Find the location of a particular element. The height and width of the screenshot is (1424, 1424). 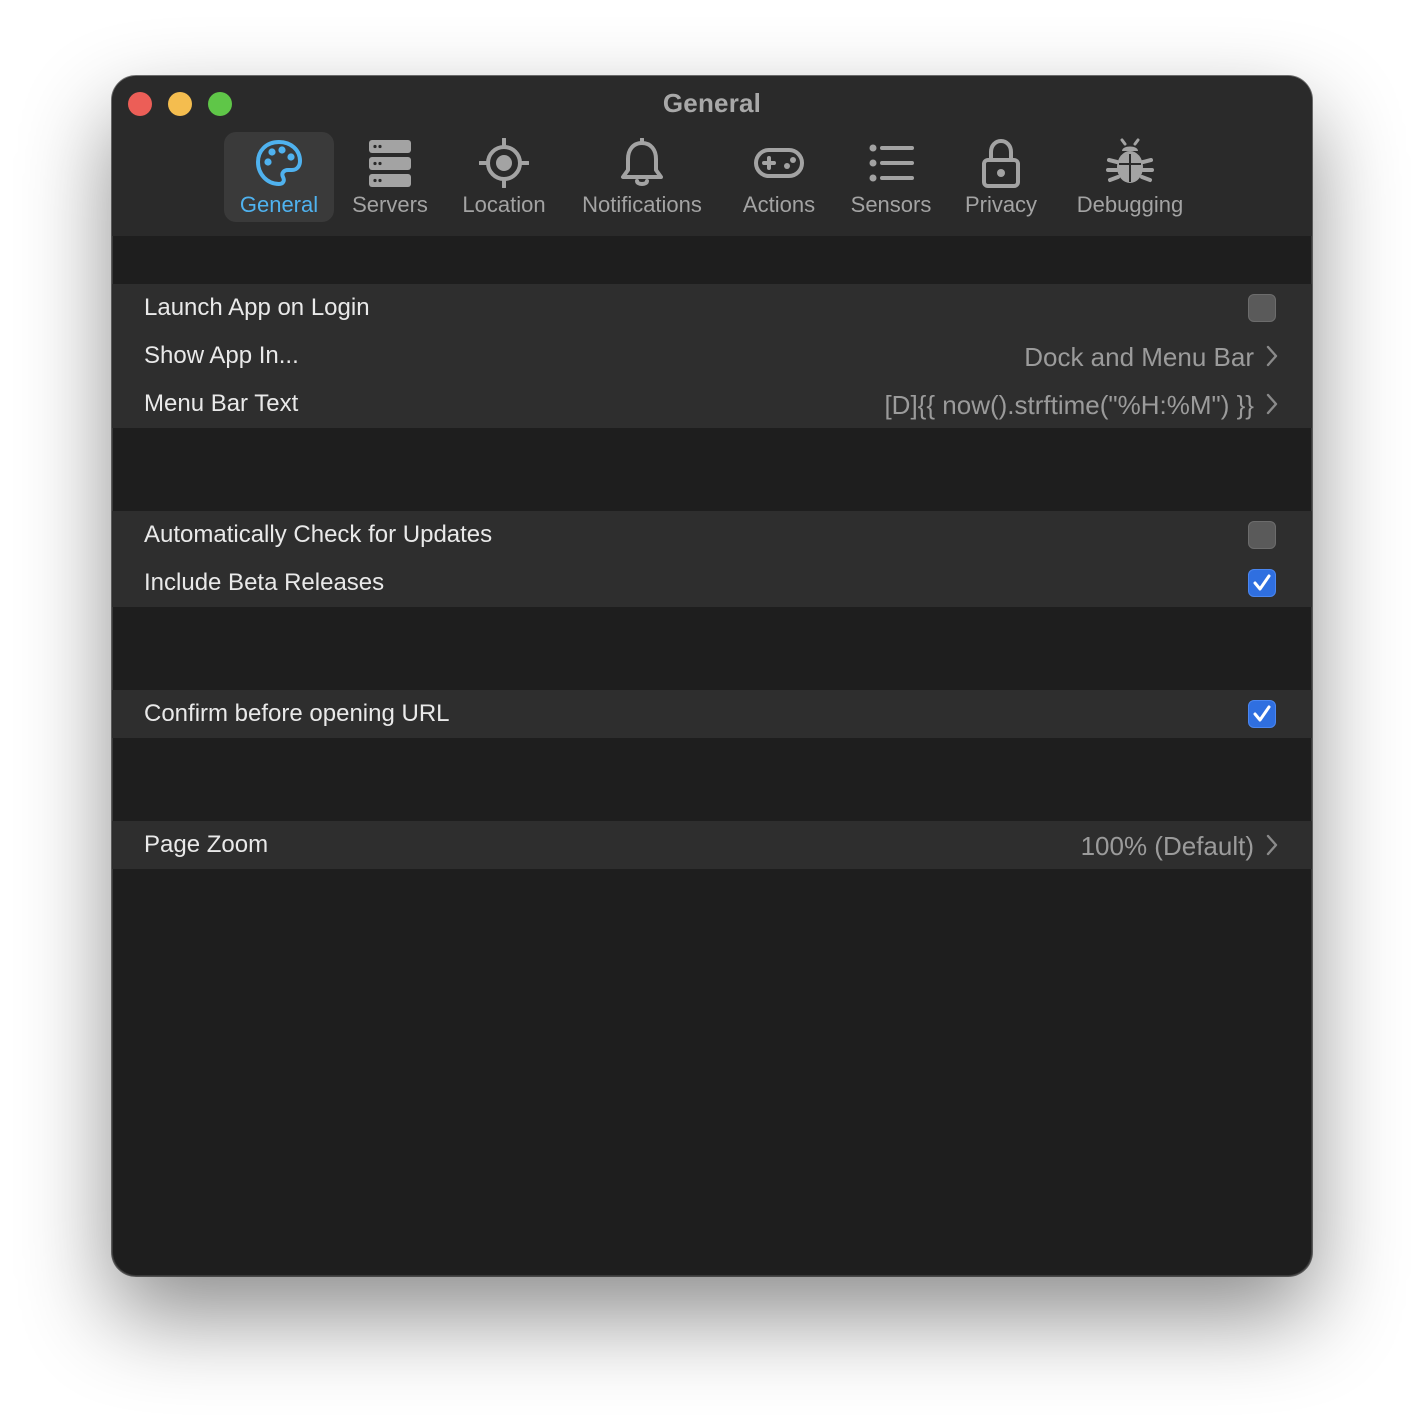

tab-general: General is located at coordinates (279, 177).